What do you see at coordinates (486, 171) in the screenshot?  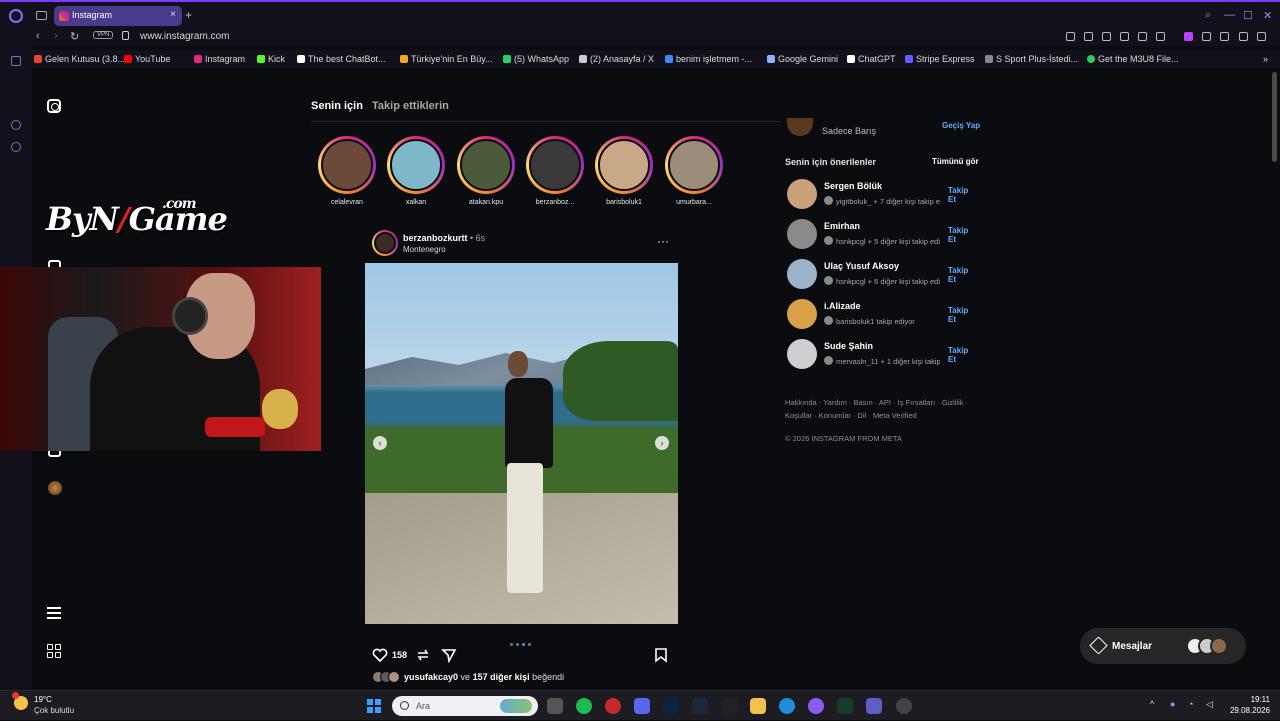 I see `story-item: atakan.kpu` at bounding box center [486, 171].